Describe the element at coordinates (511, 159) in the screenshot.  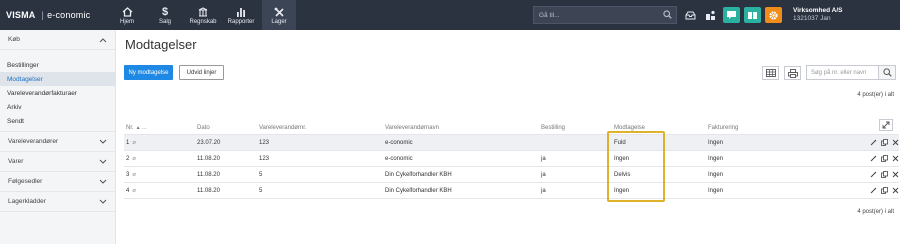
I see `table-row: 2 ⌀ 11.08.20 123 e-conomic ja Ingen Ingen` at that location.